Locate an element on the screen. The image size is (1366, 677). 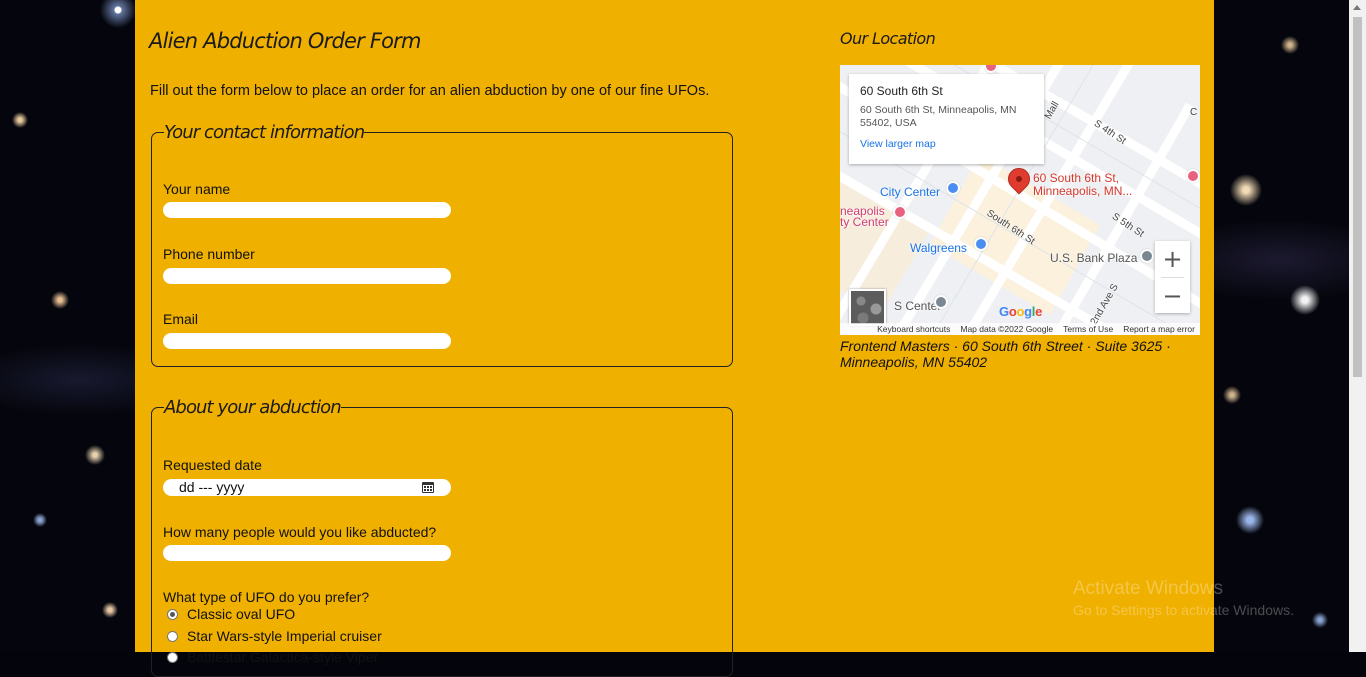
date-input: dd --- yyyy is located at coordinates (307, 487).